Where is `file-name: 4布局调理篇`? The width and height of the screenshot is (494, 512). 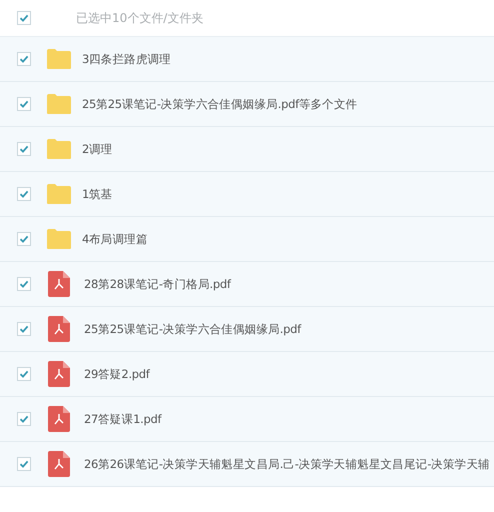 file-name: 4布局调理篇 is located at coordinates (115, 239).